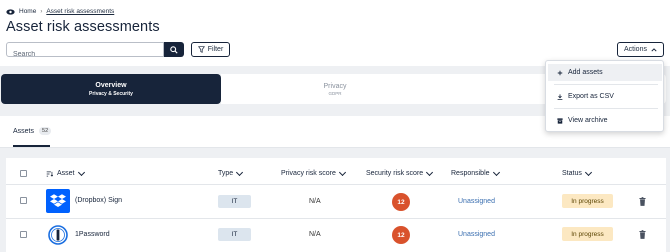 The image size is (670, 252). I want to click on column-header-asset-label: Asset, so click(66, 173).